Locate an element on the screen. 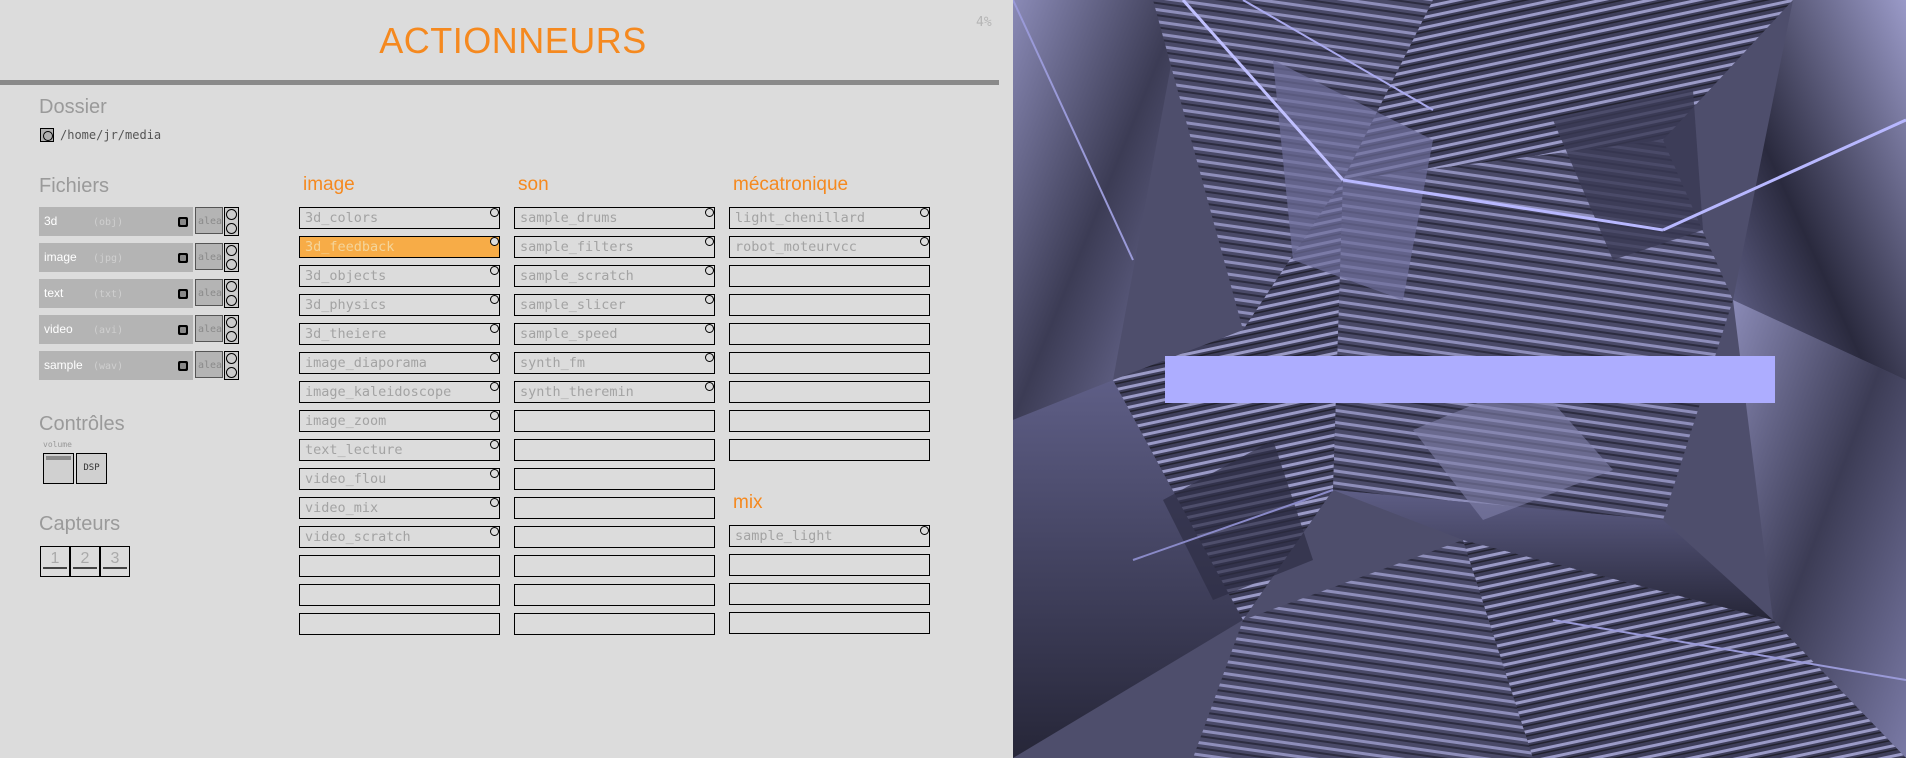 This screenshot has height=758, width=1906. image-item-image_kaleidoscope: image_kaleidoscope is located at coordinates (399, 392).